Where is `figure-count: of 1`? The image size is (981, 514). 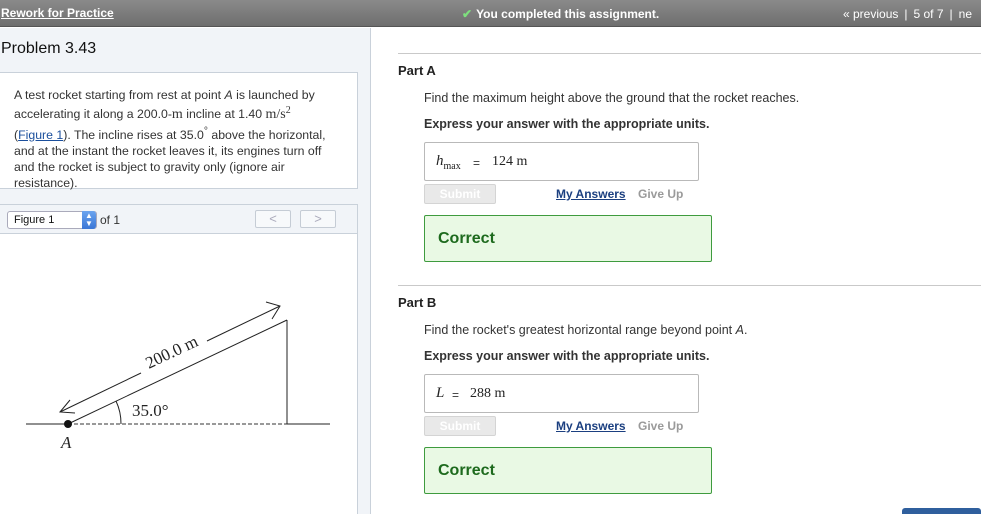
figure-count: of 1 is located at coordinates (110, 220).